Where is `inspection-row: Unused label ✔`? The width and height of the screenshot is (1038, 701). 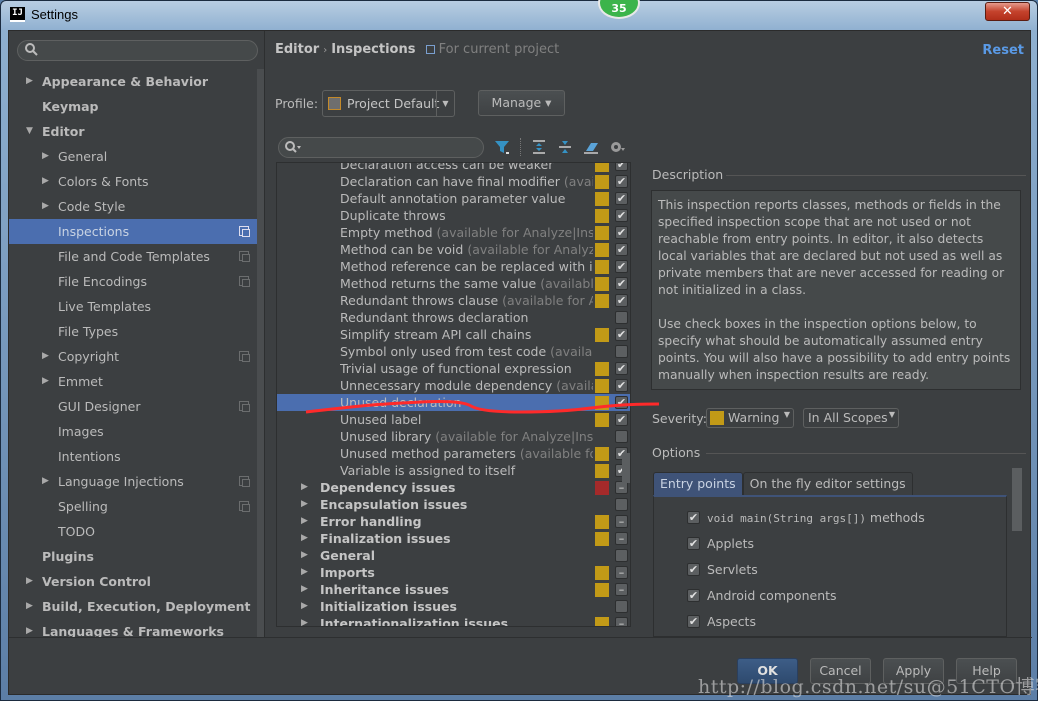 inspection-row: Unused label ✔ is located at coordinates (453, 419).